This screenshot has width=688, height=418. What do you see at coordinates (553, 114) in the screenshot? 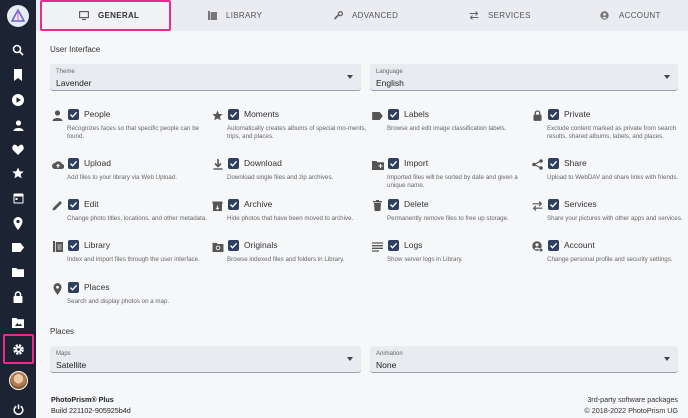
I see `checkbox-private` at bounding box center [553, 114].